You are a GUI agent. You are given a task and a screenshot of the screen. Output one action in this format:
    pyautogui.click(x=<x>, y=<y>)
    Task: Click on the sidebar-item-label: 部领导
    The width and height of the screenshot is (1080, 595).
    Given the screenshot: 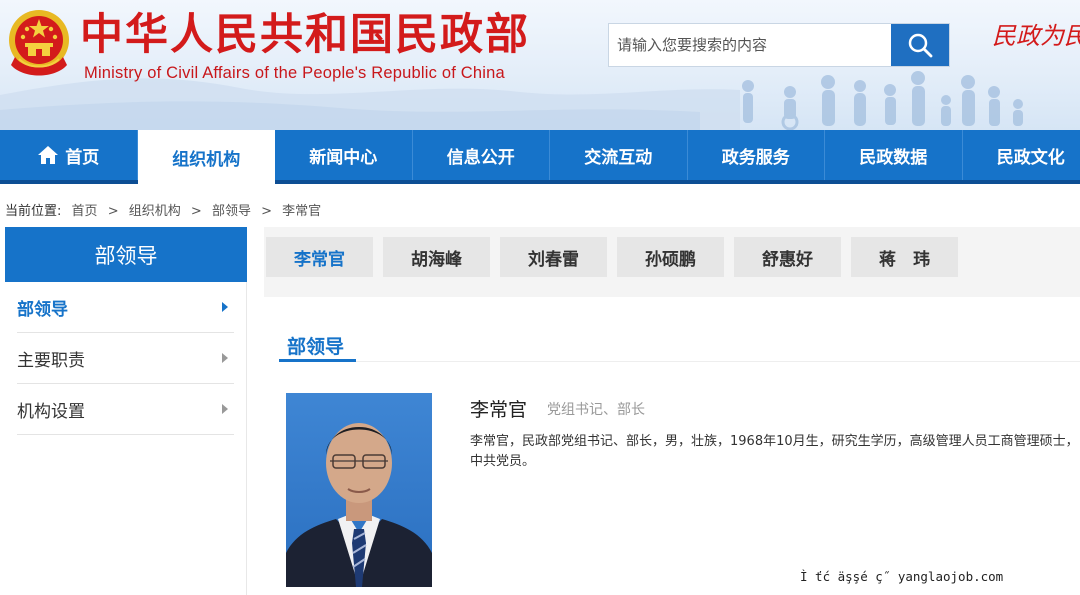 What is the action you would take?
    pyautogui.click(x=42, y=309)
    